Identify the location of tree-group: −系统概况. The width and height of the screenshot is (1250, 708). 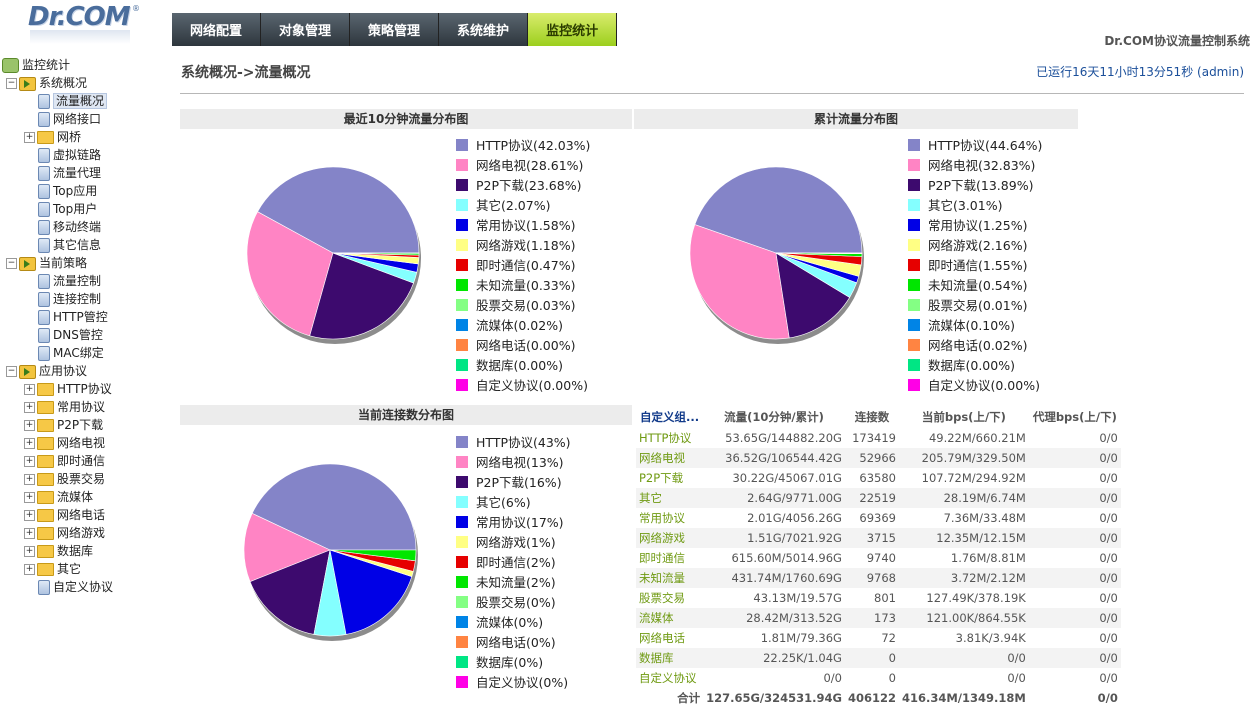
(86, 83).